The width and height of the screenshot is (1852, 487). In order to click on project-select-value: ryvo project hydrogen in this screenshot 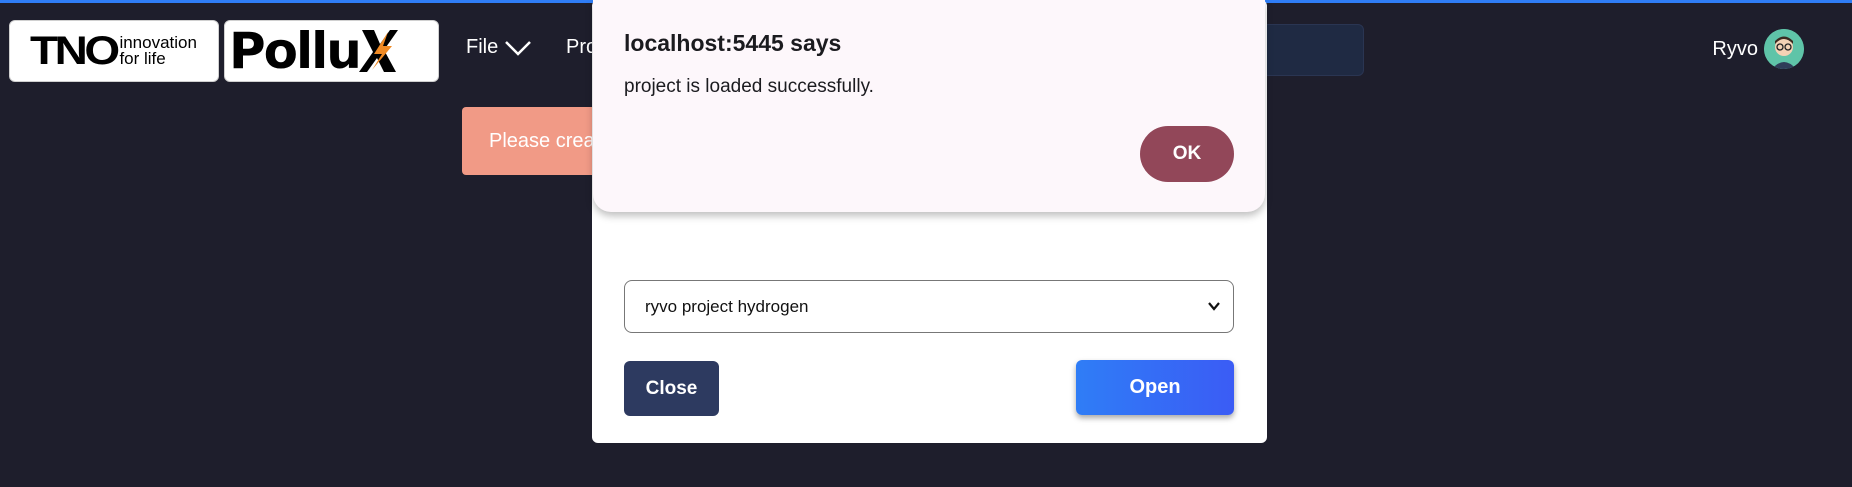, I will do `click(727, 306)`.